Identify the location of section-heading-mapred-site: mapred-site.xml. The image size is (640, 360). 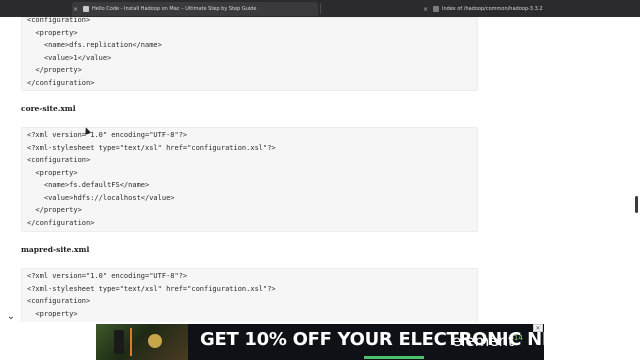
(55, 249).